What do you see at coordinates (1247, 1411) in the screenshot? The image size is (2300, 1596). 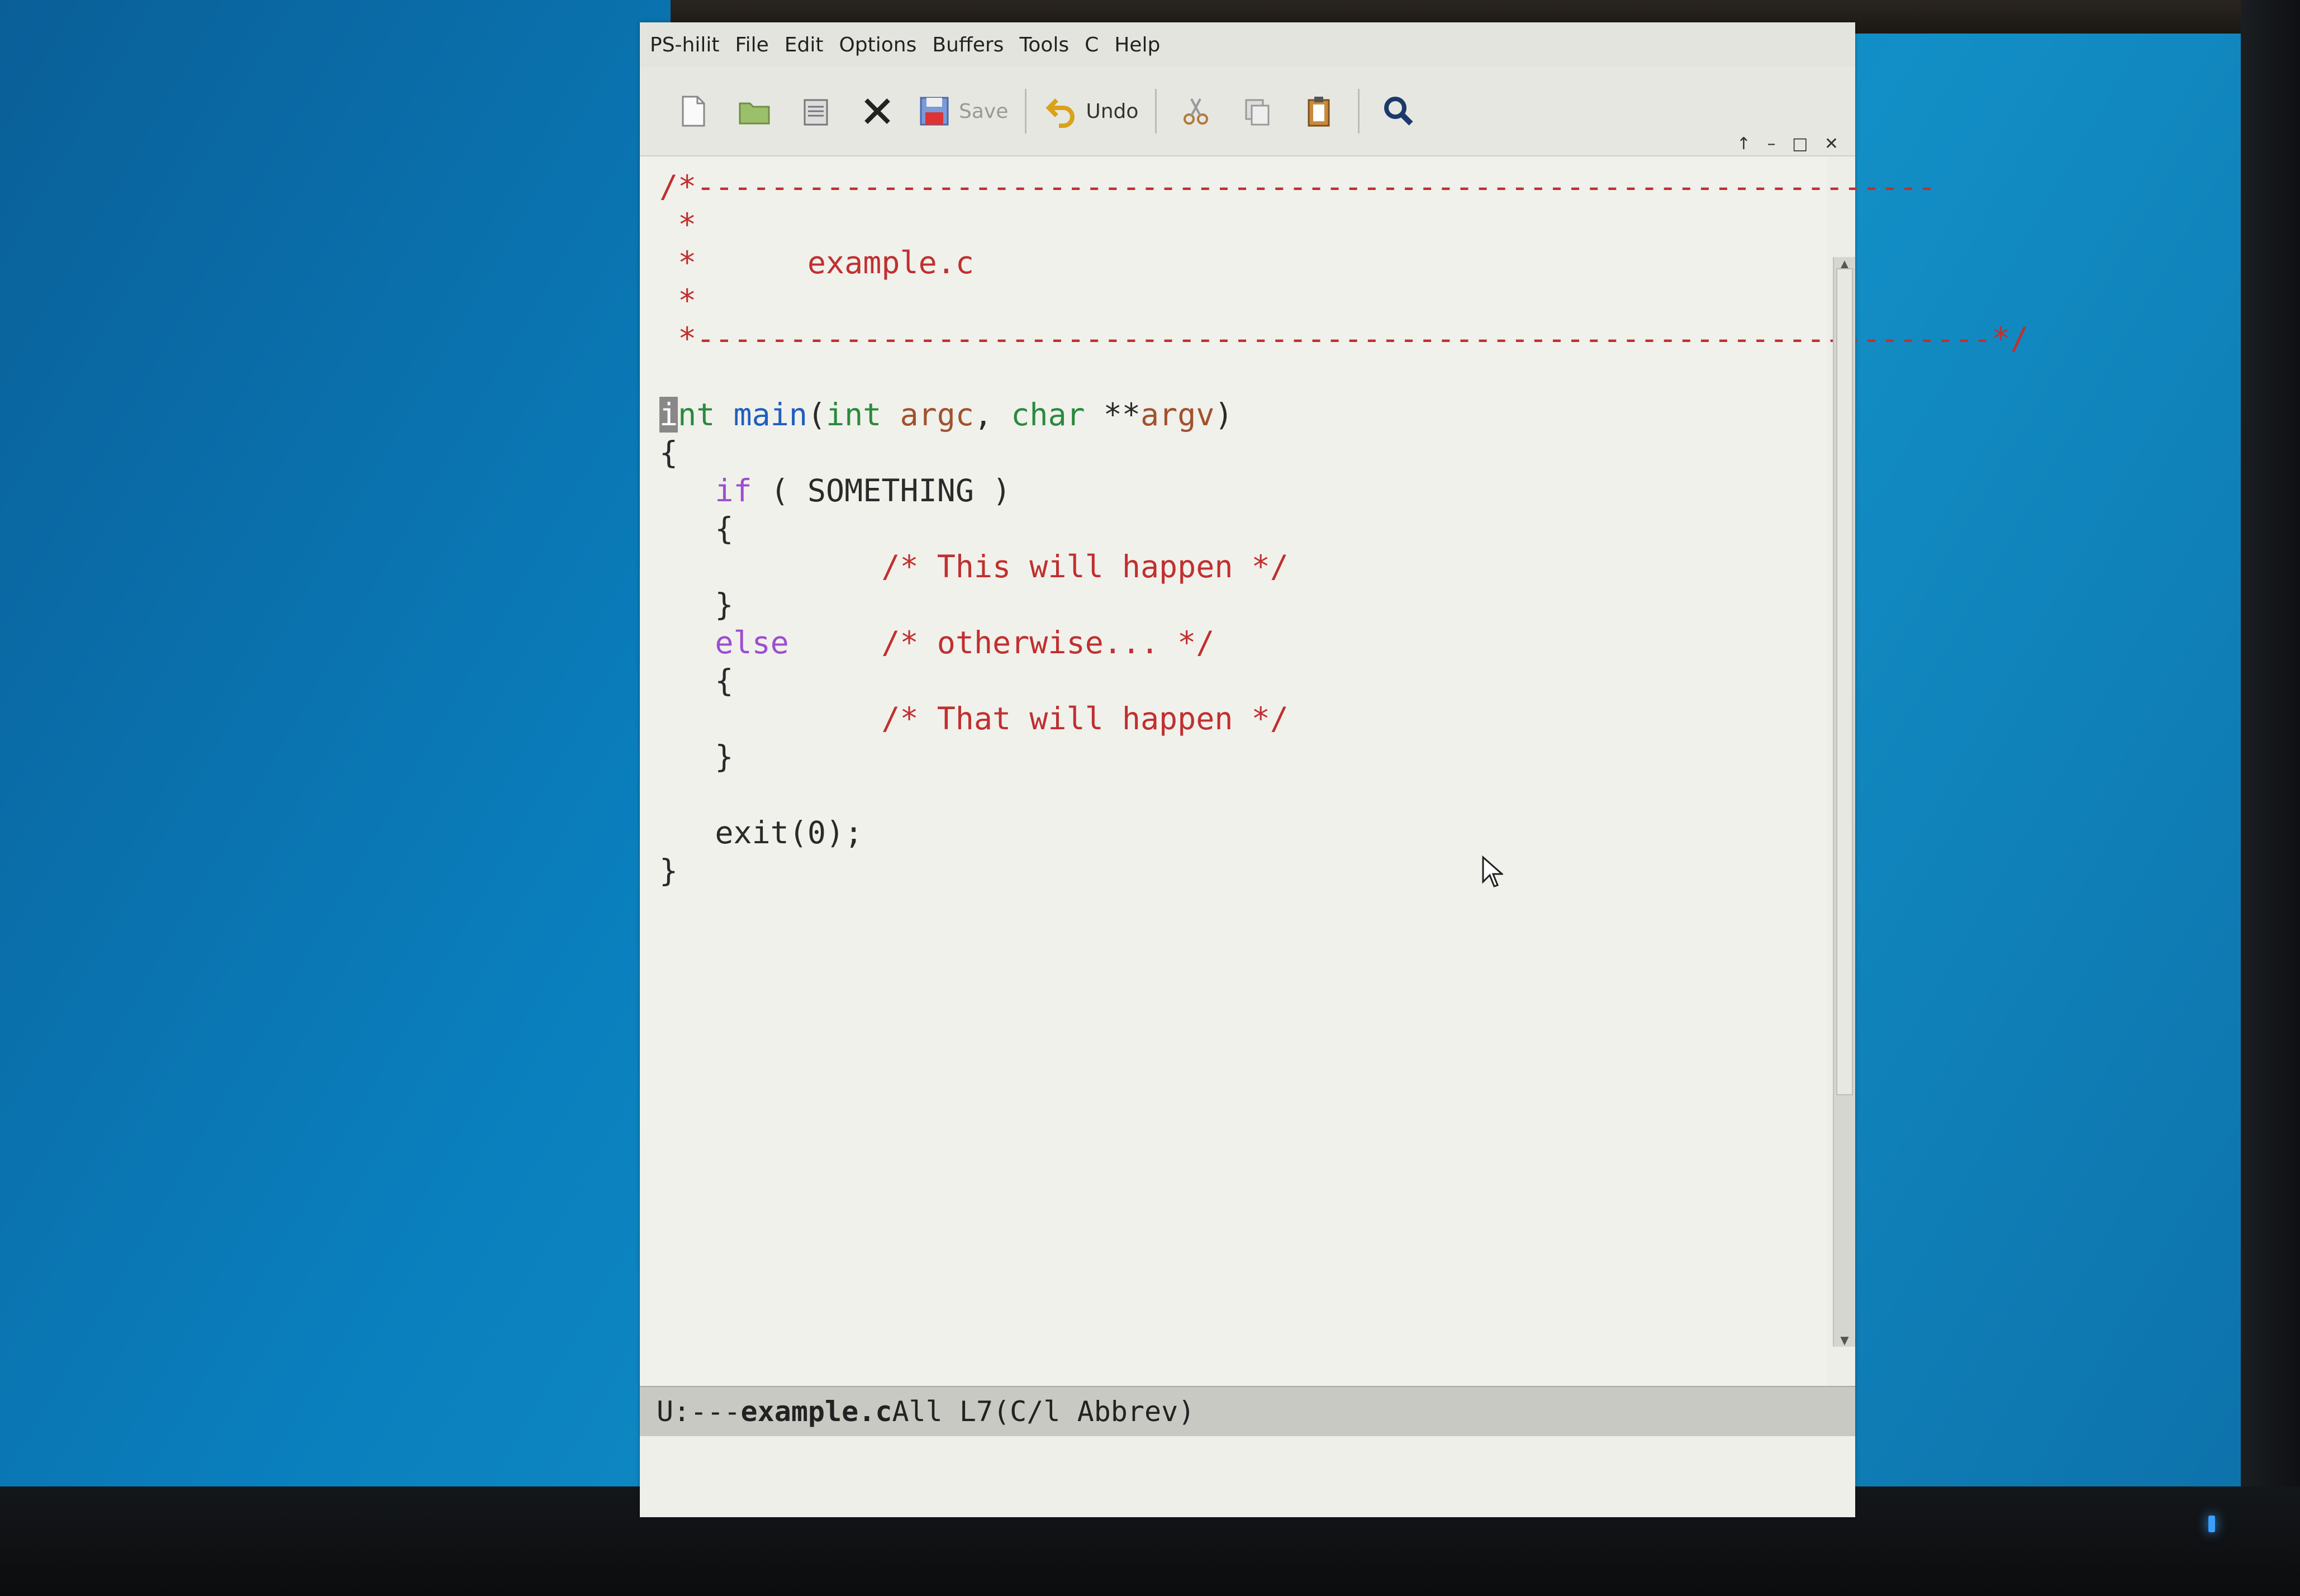 I see `mode-line: U:--- example.c All L7 (C/l Abbrev)` at bounding box center [1247, 1411].